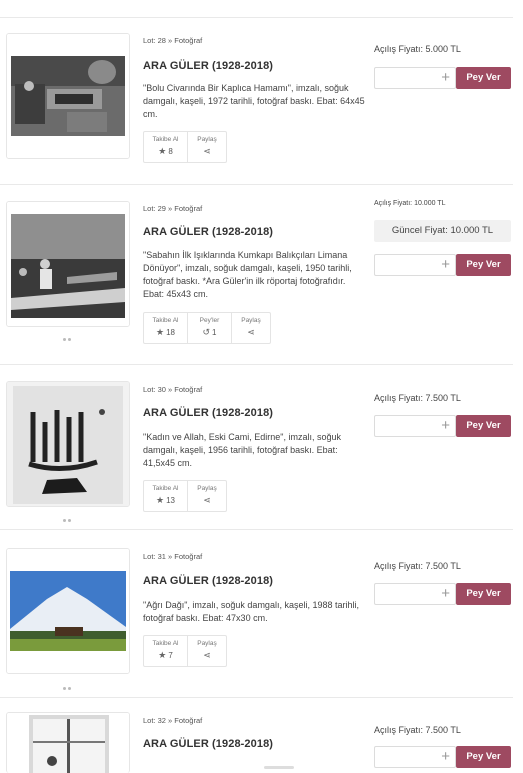 This screenshot has height=773, width=523. I want to click on opening-price: Açılış Fiyatı: 5.000 TL, so click(417, 49).